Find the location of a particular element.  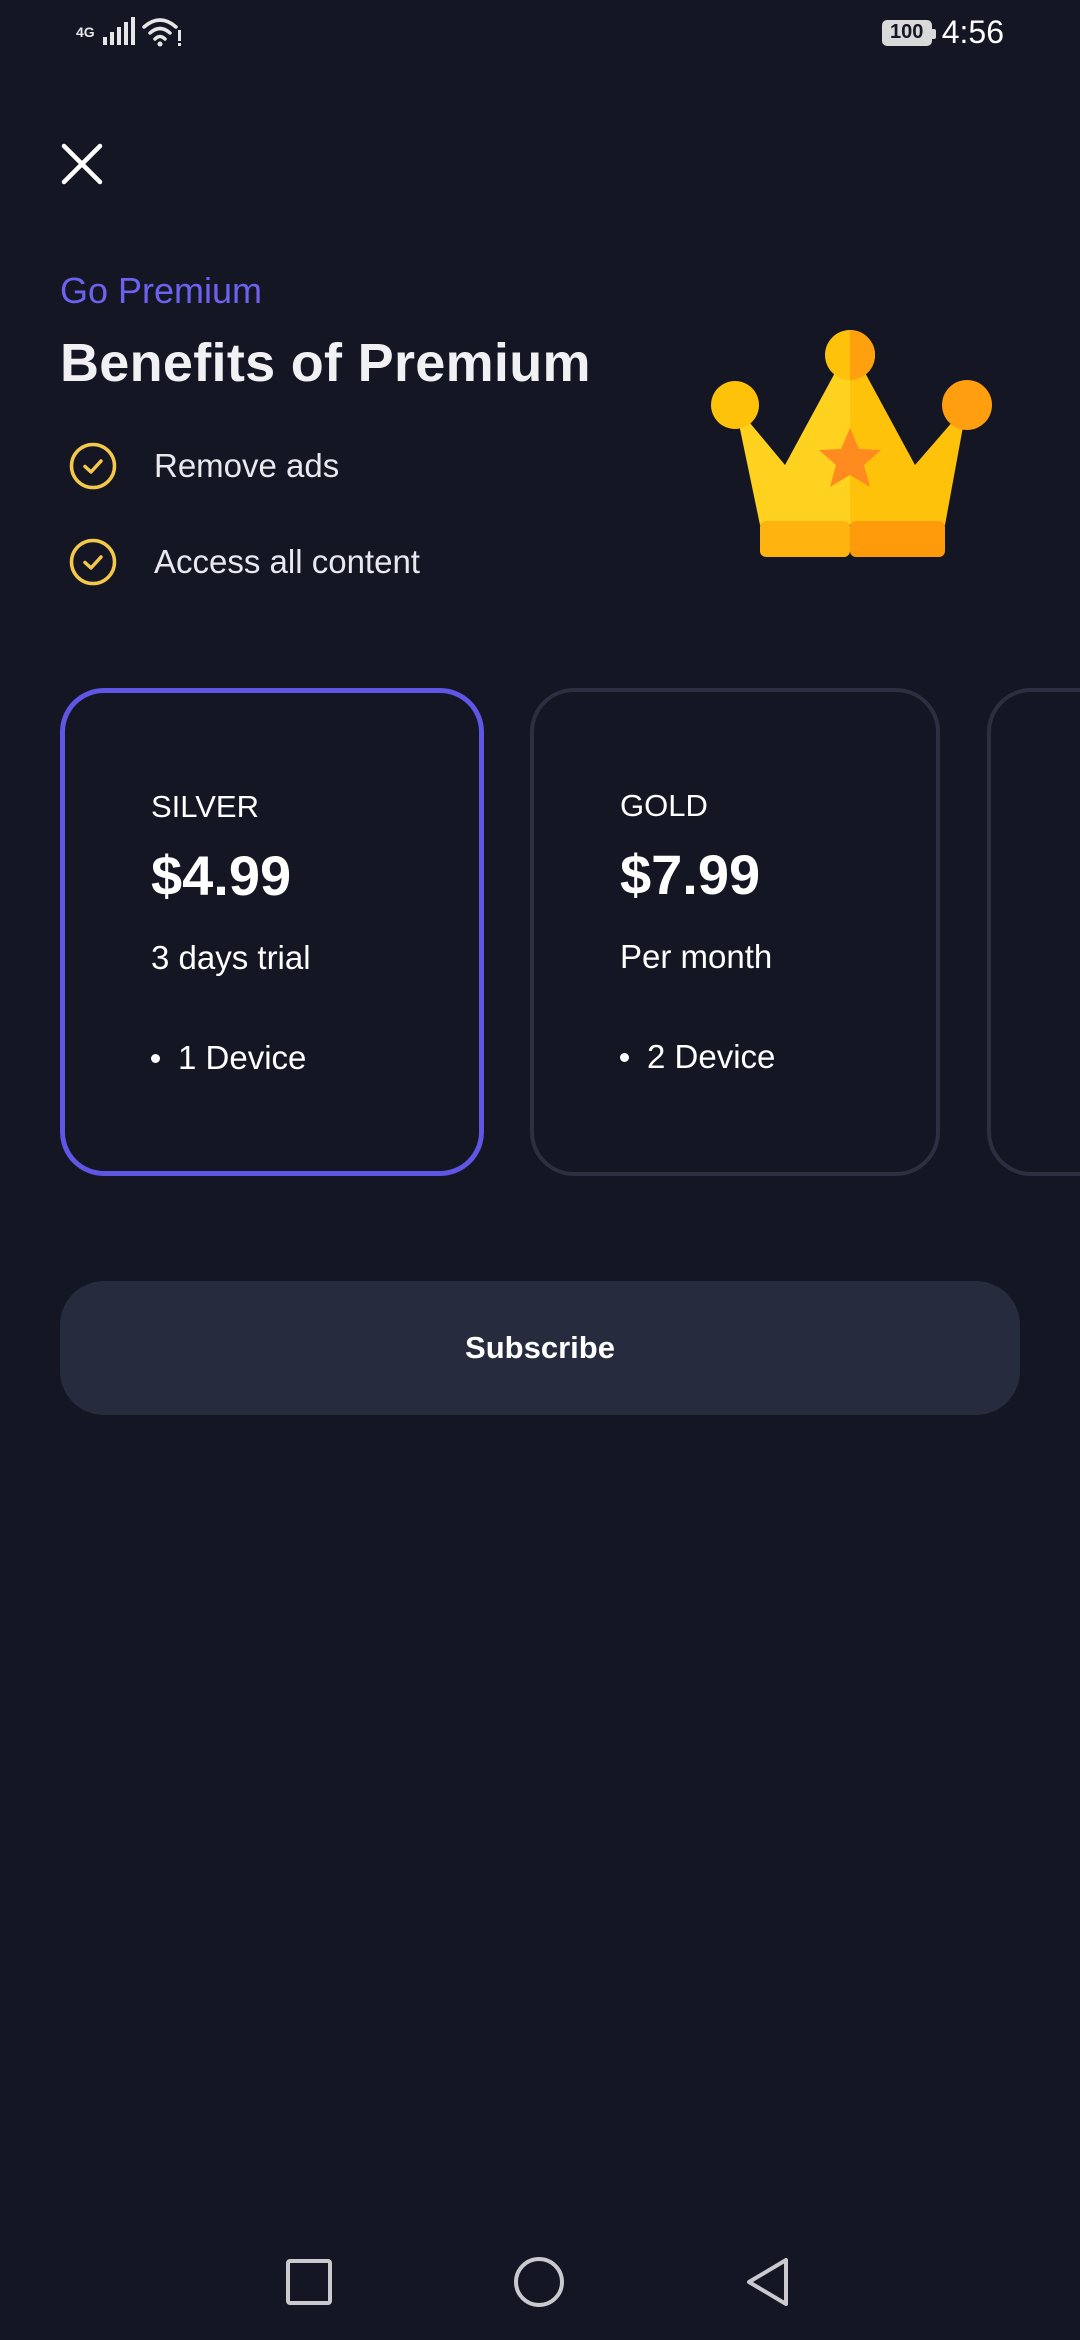

benefit-item-remove-ads: Remove ads is located at coordinates (203, 466).